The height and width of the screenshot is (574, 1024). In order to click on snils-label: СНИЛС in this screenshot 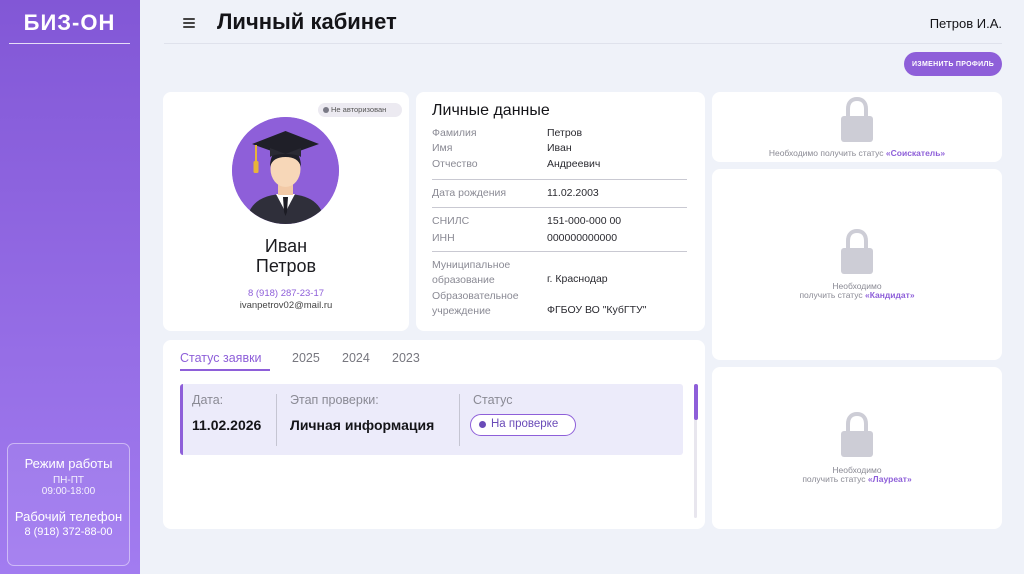, I will do `click(451, 221)`.